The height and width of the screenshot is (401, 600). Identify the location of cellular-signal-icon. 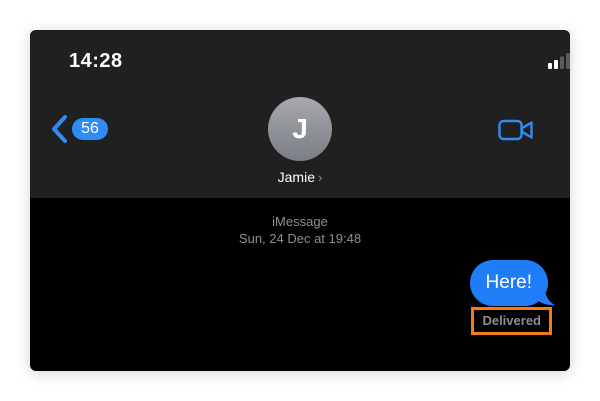
(559, 61).